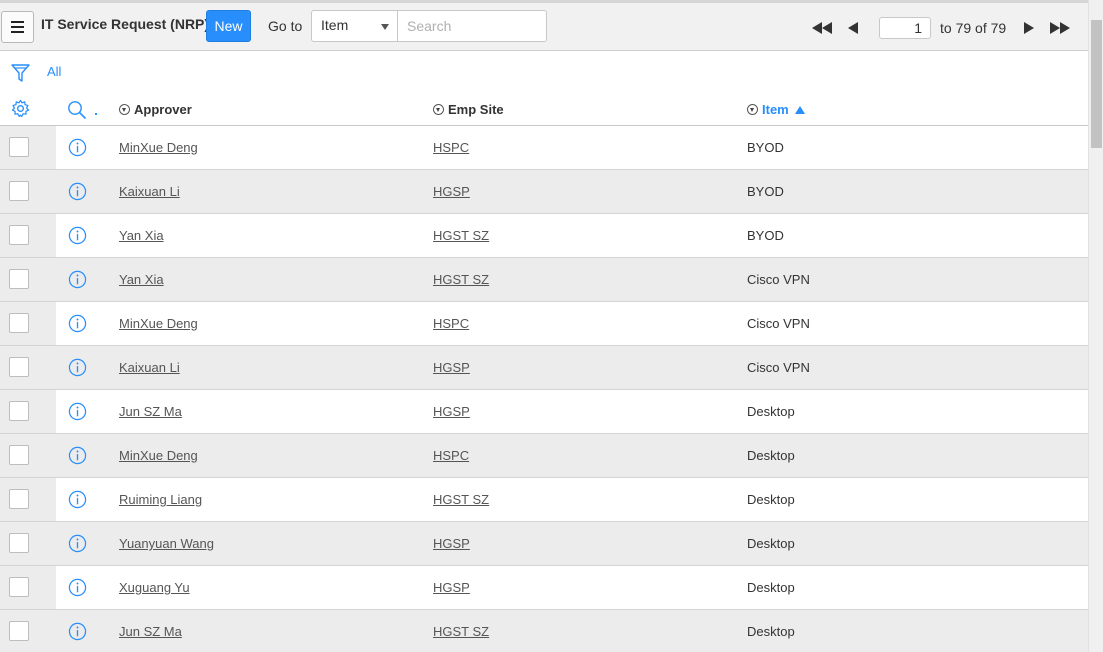 The height and width of the screenshot is (652, 1103). I want to click on scrollbar-thumb, so click(1096, 84).